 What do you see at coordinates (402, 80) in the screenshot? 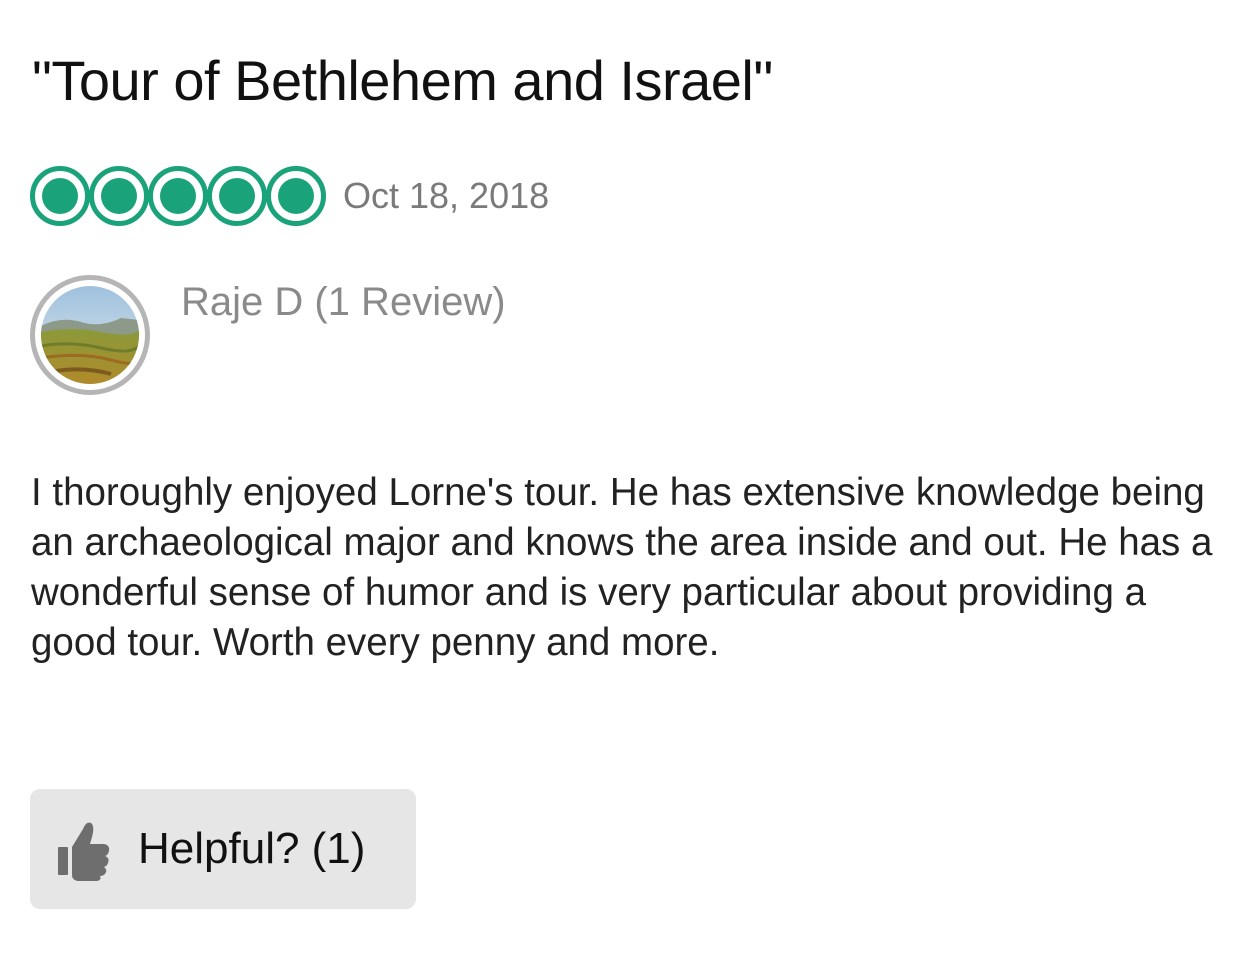
I see `review-title: "Tour of Bethlehem and Israel"` at bounding box center [402, 80].